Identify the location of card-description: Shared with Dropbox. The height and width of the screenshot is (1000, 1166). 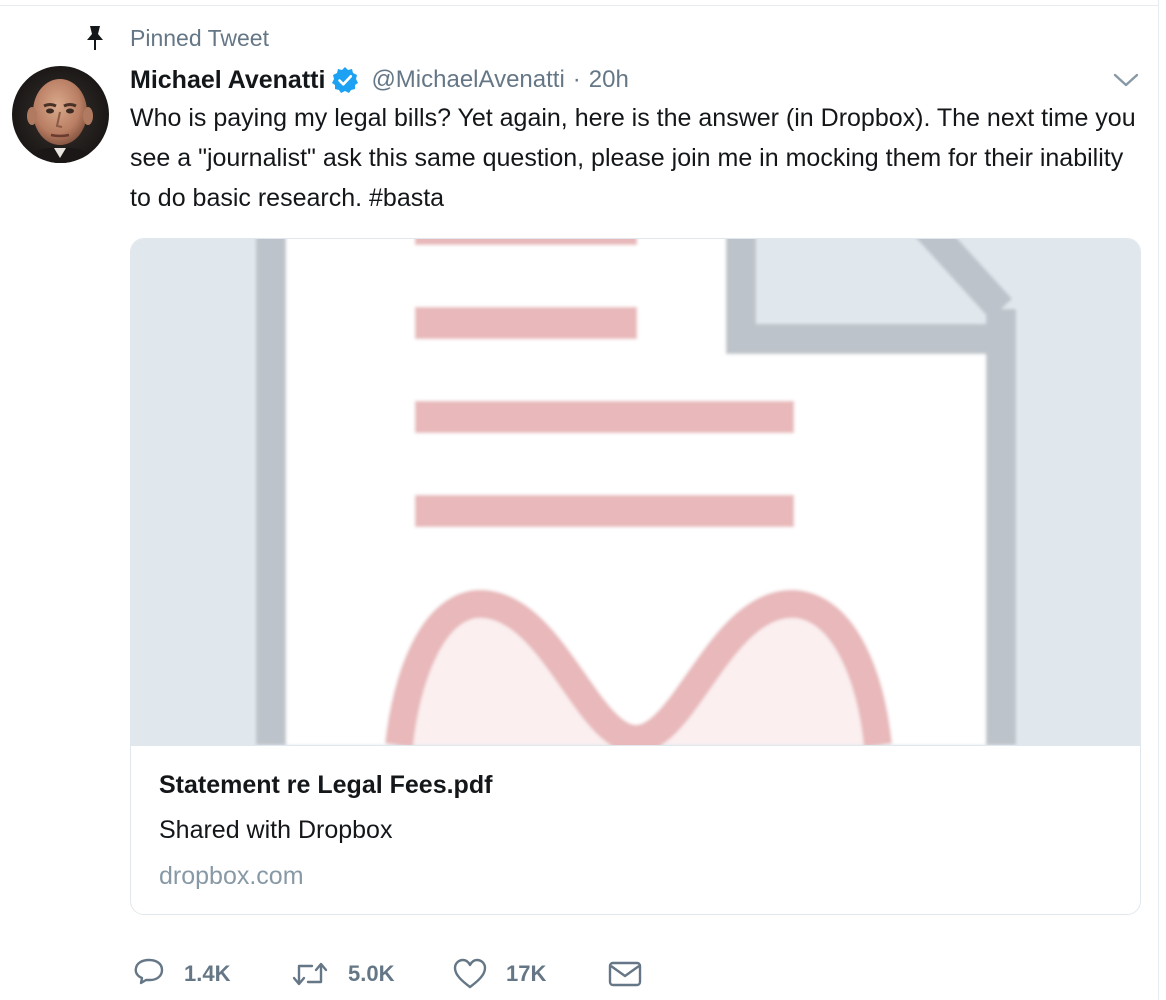
(276, 830).